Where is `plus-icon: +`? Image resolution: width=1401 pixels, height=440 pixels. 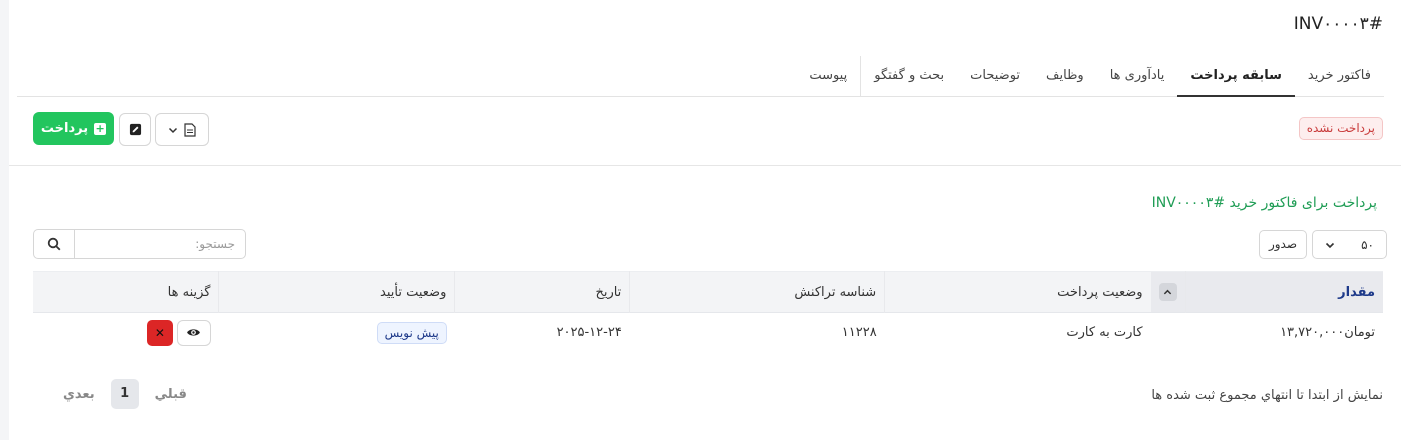 plus-icon: + is located at coordinates (100, 128).